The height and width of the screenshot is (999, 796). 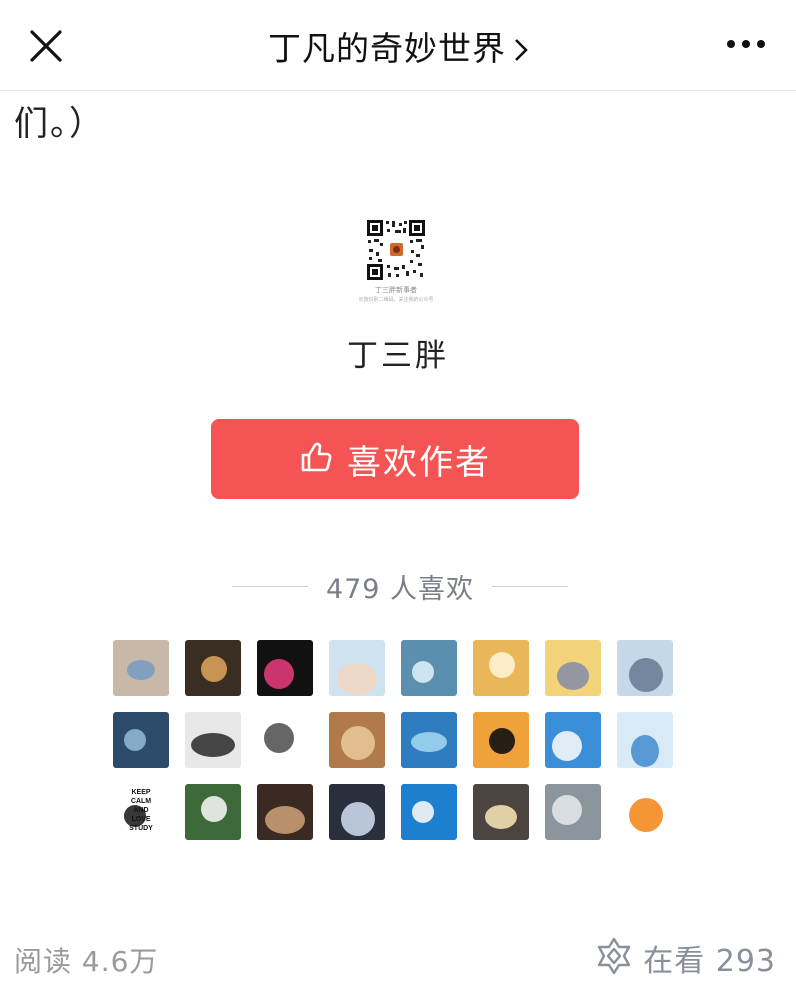 What do you see at coordinates (396, 250) in the screenshot?
I see `qr-code` at bounding box center [396, 250].